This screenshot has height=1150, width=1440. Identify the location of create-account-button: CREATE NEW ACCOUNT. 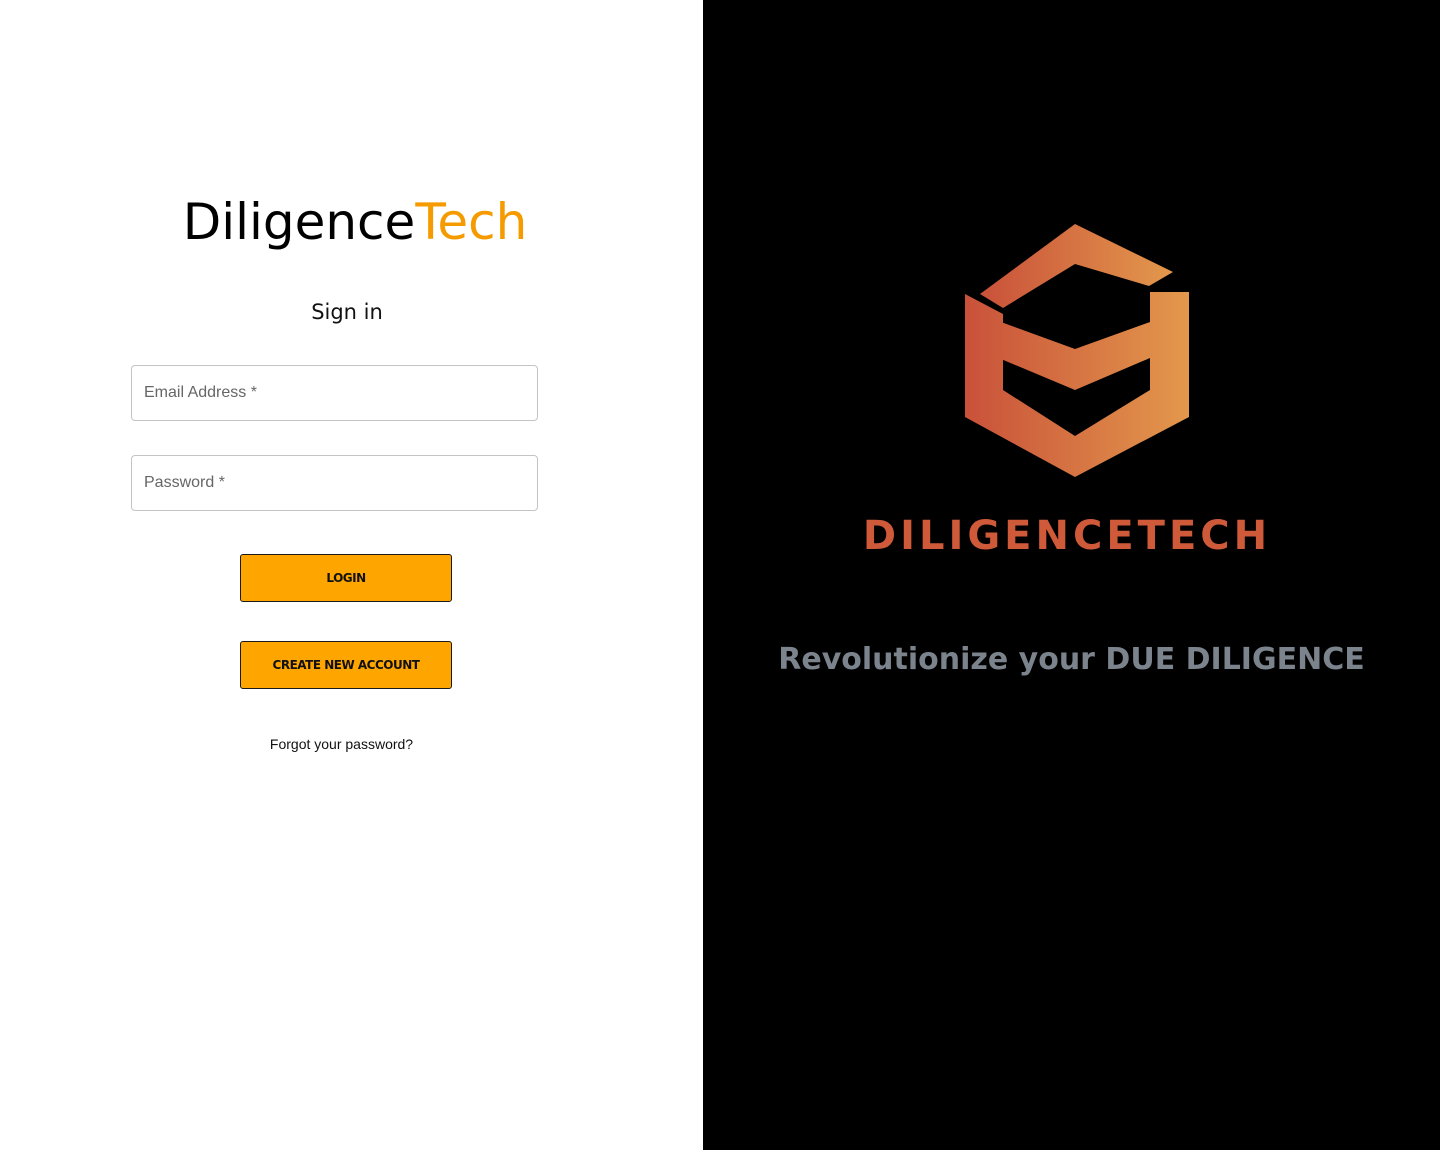
(346, 665).